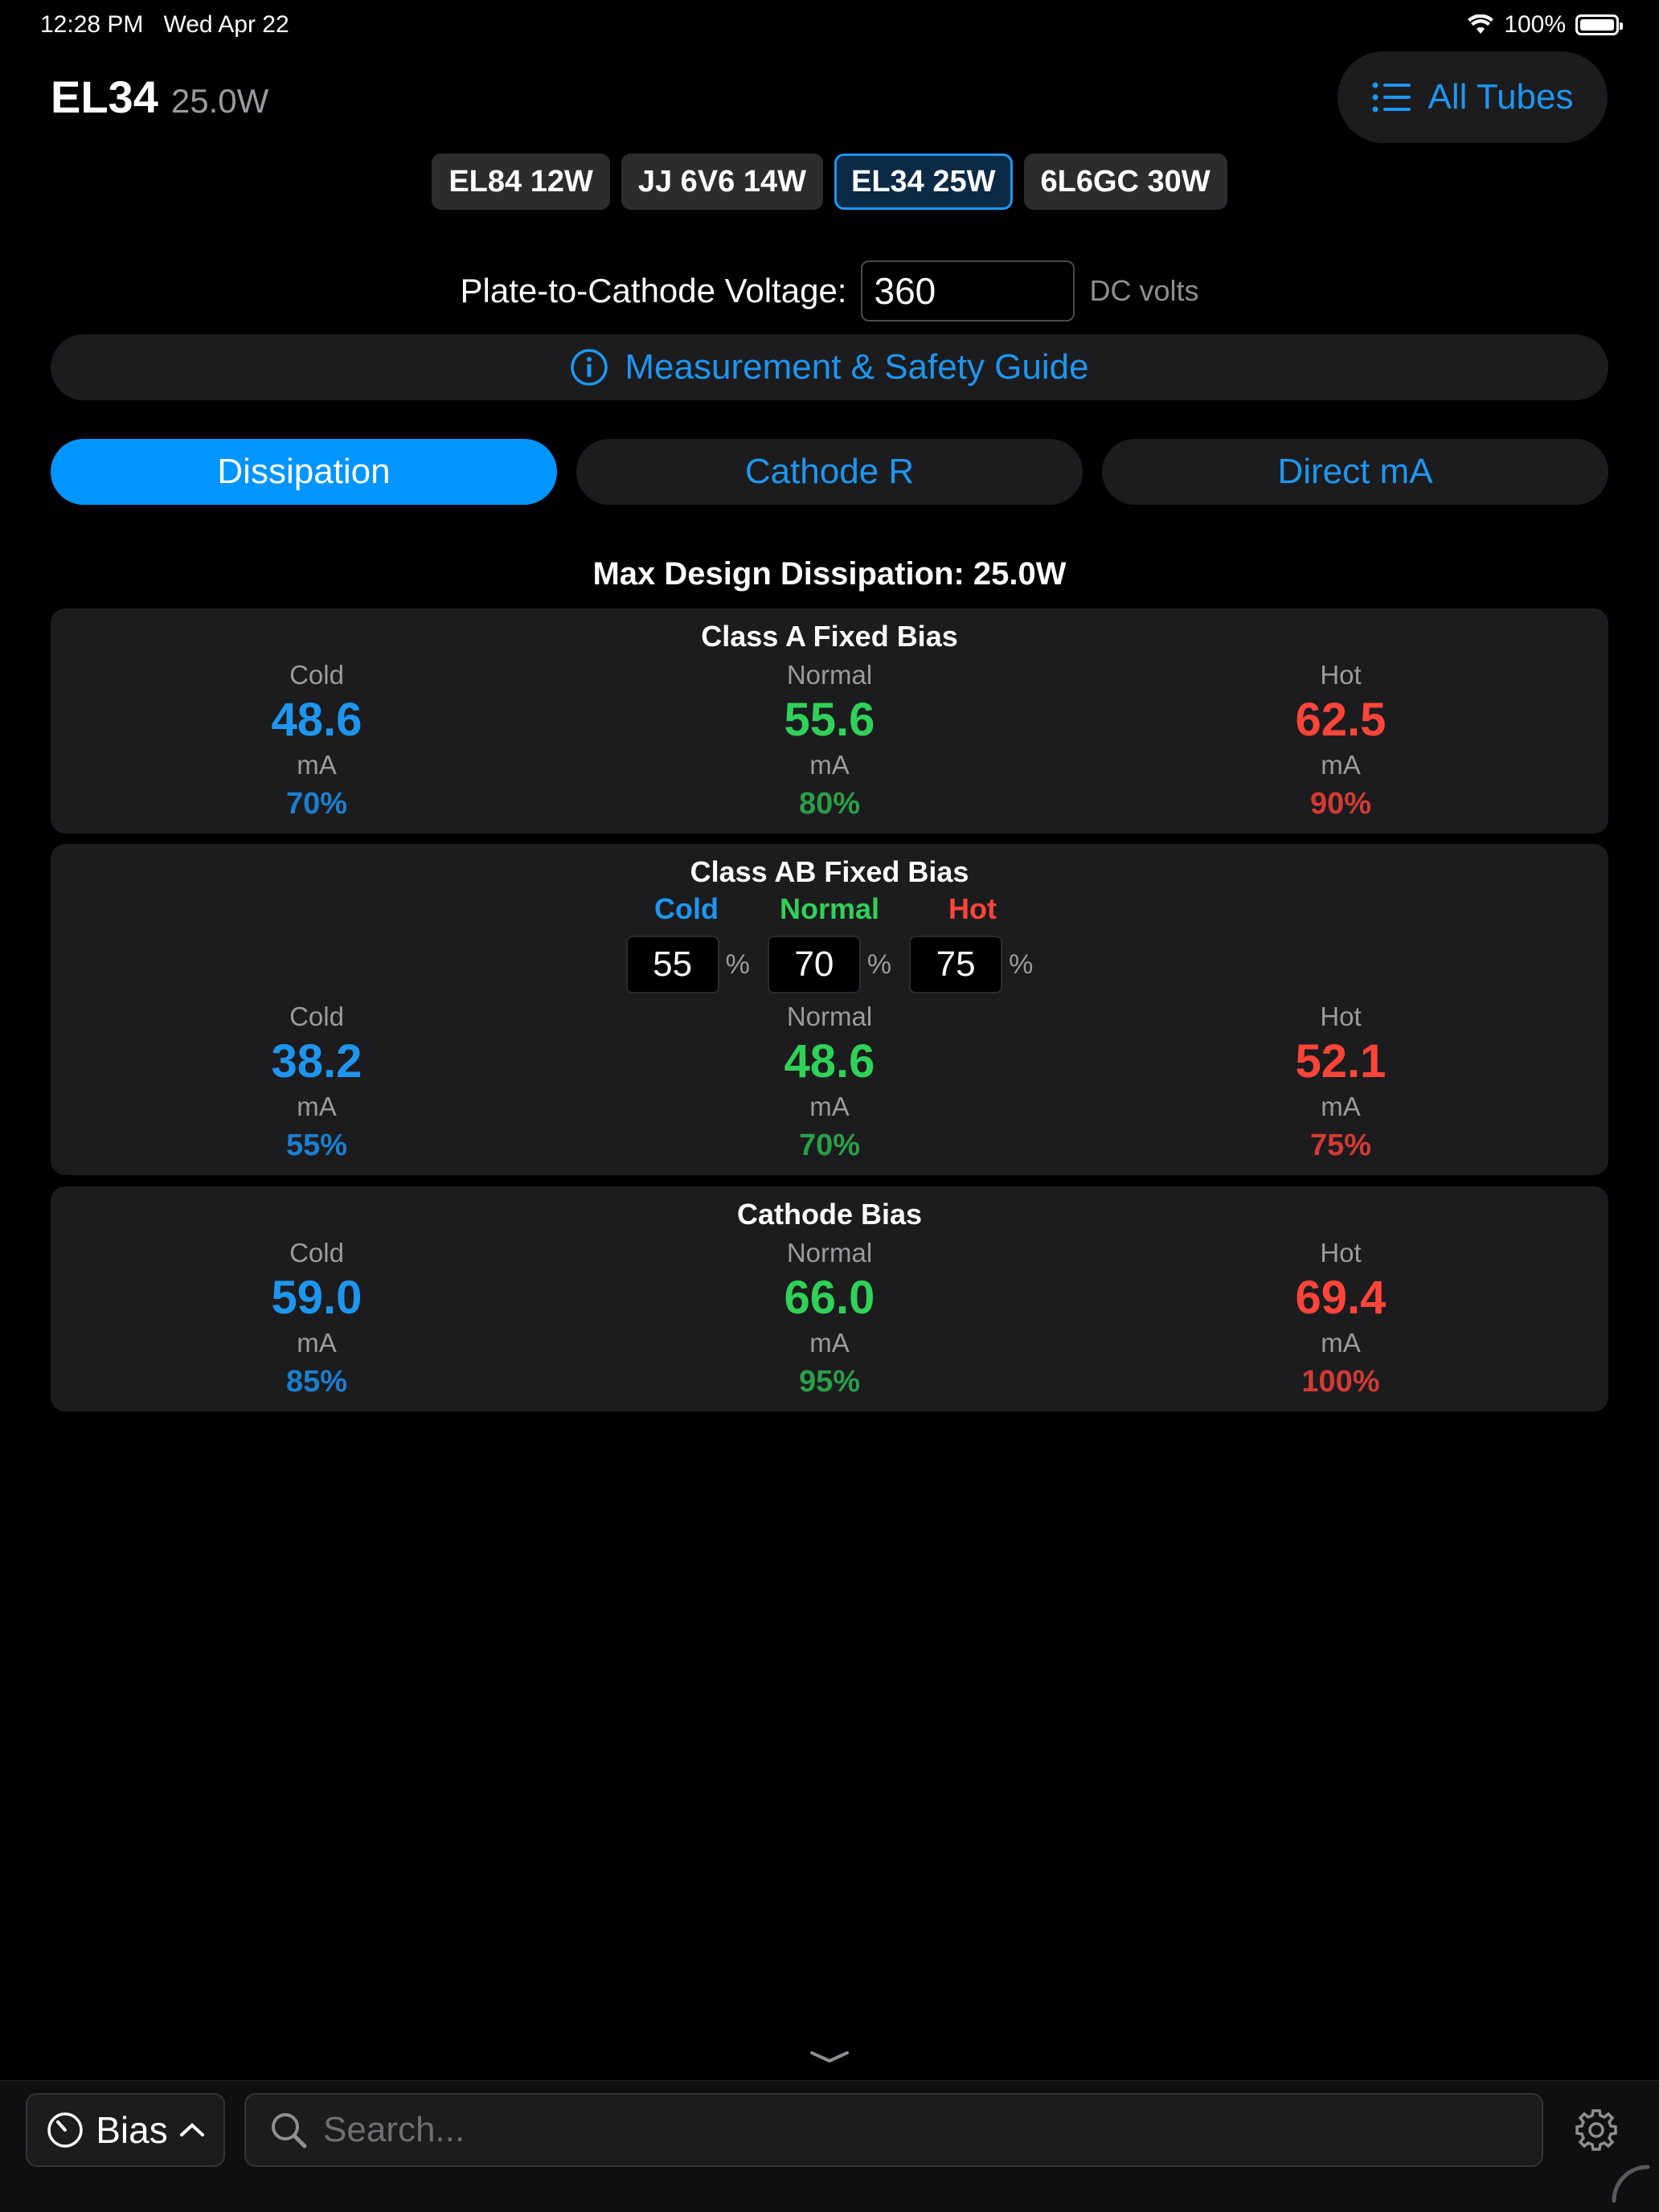  What do you see at coordinates (92, 24) in the screenshot?
I see `status-clock: 12:28 PM` at bounding box center [92, 24].